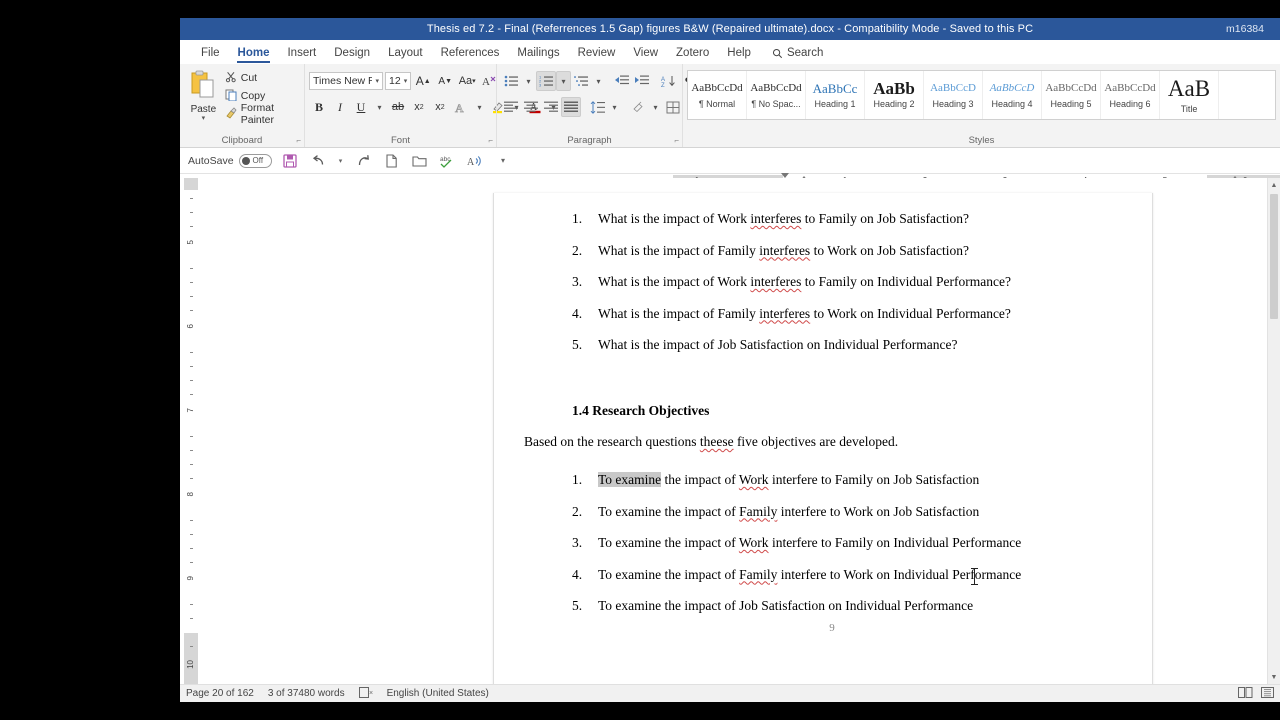 Image resolution: width=1280 pixels, height=720 pixels. I want to click on redo-button, so click(363, 160).